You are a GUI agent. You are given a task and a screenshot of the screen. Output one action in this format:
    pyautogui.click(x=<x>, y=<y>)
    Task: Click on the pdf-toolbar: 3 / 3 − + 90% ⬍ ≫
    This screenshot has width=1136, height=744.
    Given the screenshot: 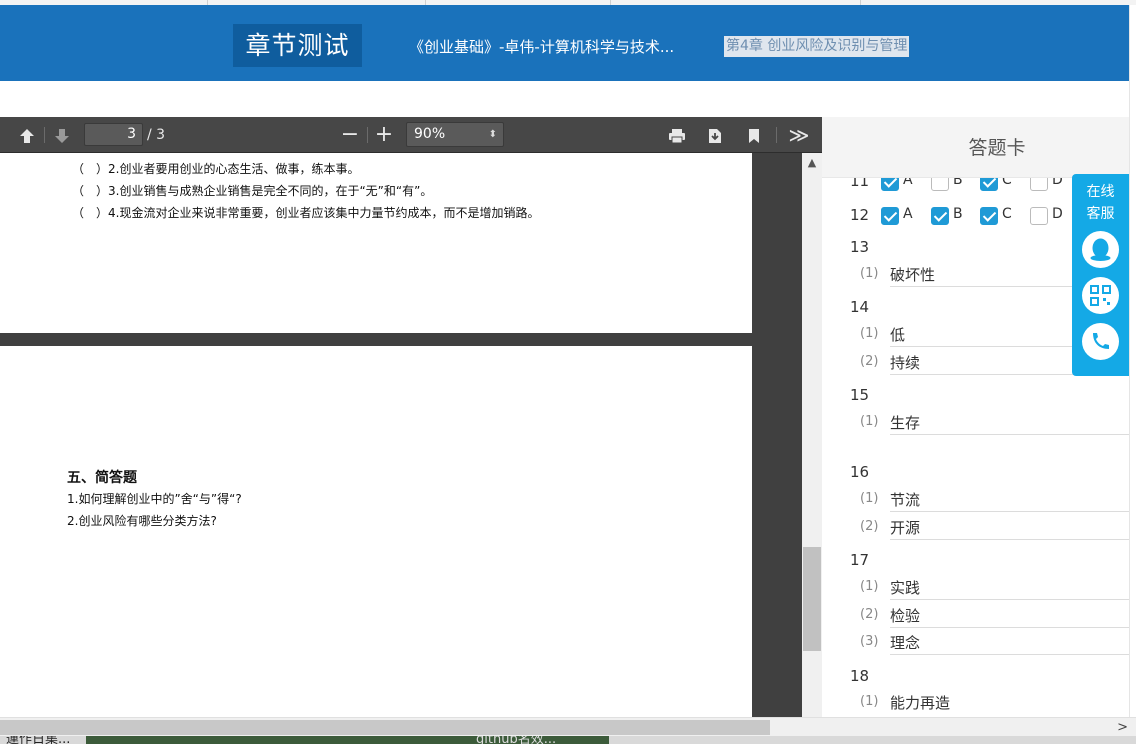 What is the action you would take?
    pyautogui.click(x=411, y=135)
    